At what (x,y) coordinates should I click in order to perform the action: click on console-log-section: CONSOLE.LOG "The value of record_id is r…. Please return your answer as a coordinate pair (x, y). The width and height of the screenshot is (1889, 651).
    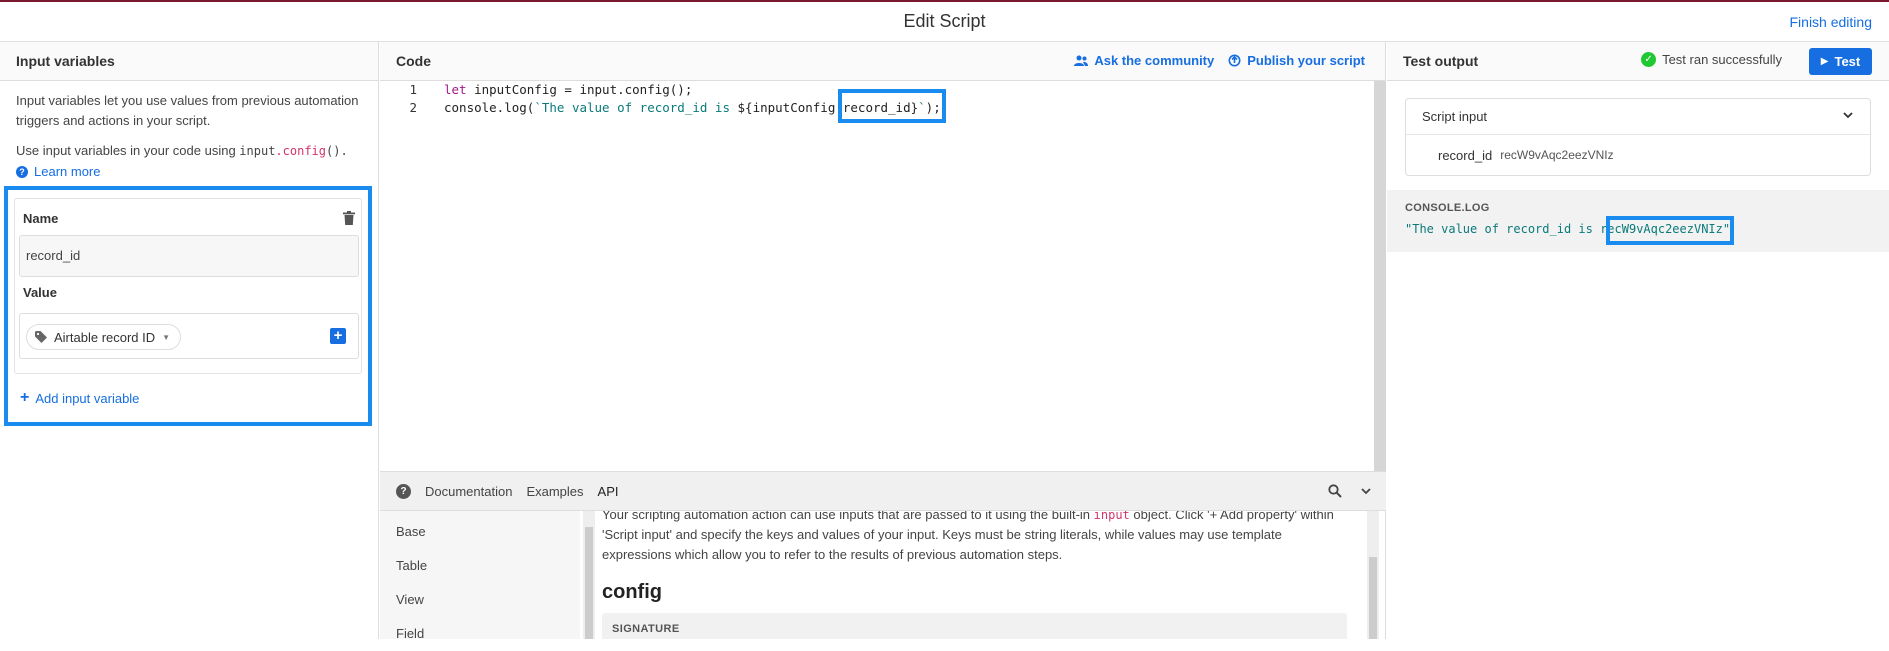
    Looking at the image, I should click on (1638, 221).